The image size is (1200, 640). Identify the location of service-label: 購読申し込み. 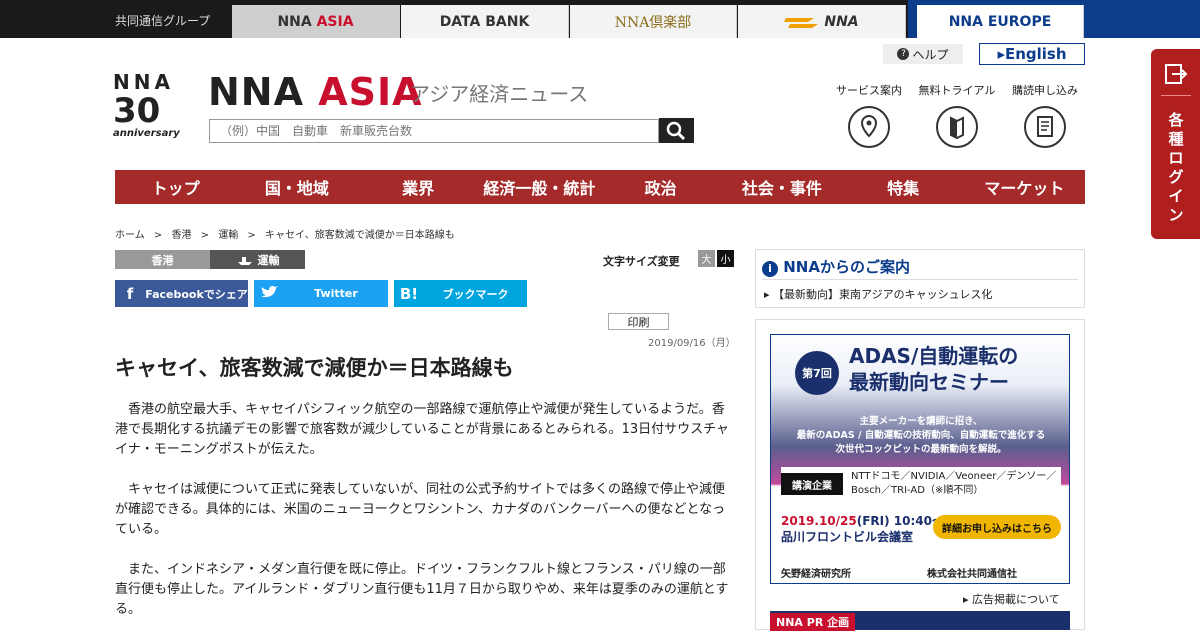
(1045, 90).